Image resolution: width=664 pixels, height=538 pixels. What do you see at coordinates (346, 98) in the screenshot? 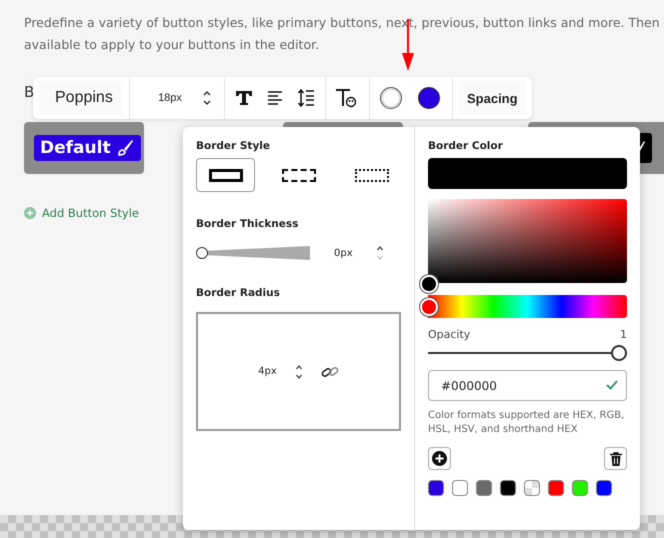
I see `text-color-icon` at bounding box center [346, 98].